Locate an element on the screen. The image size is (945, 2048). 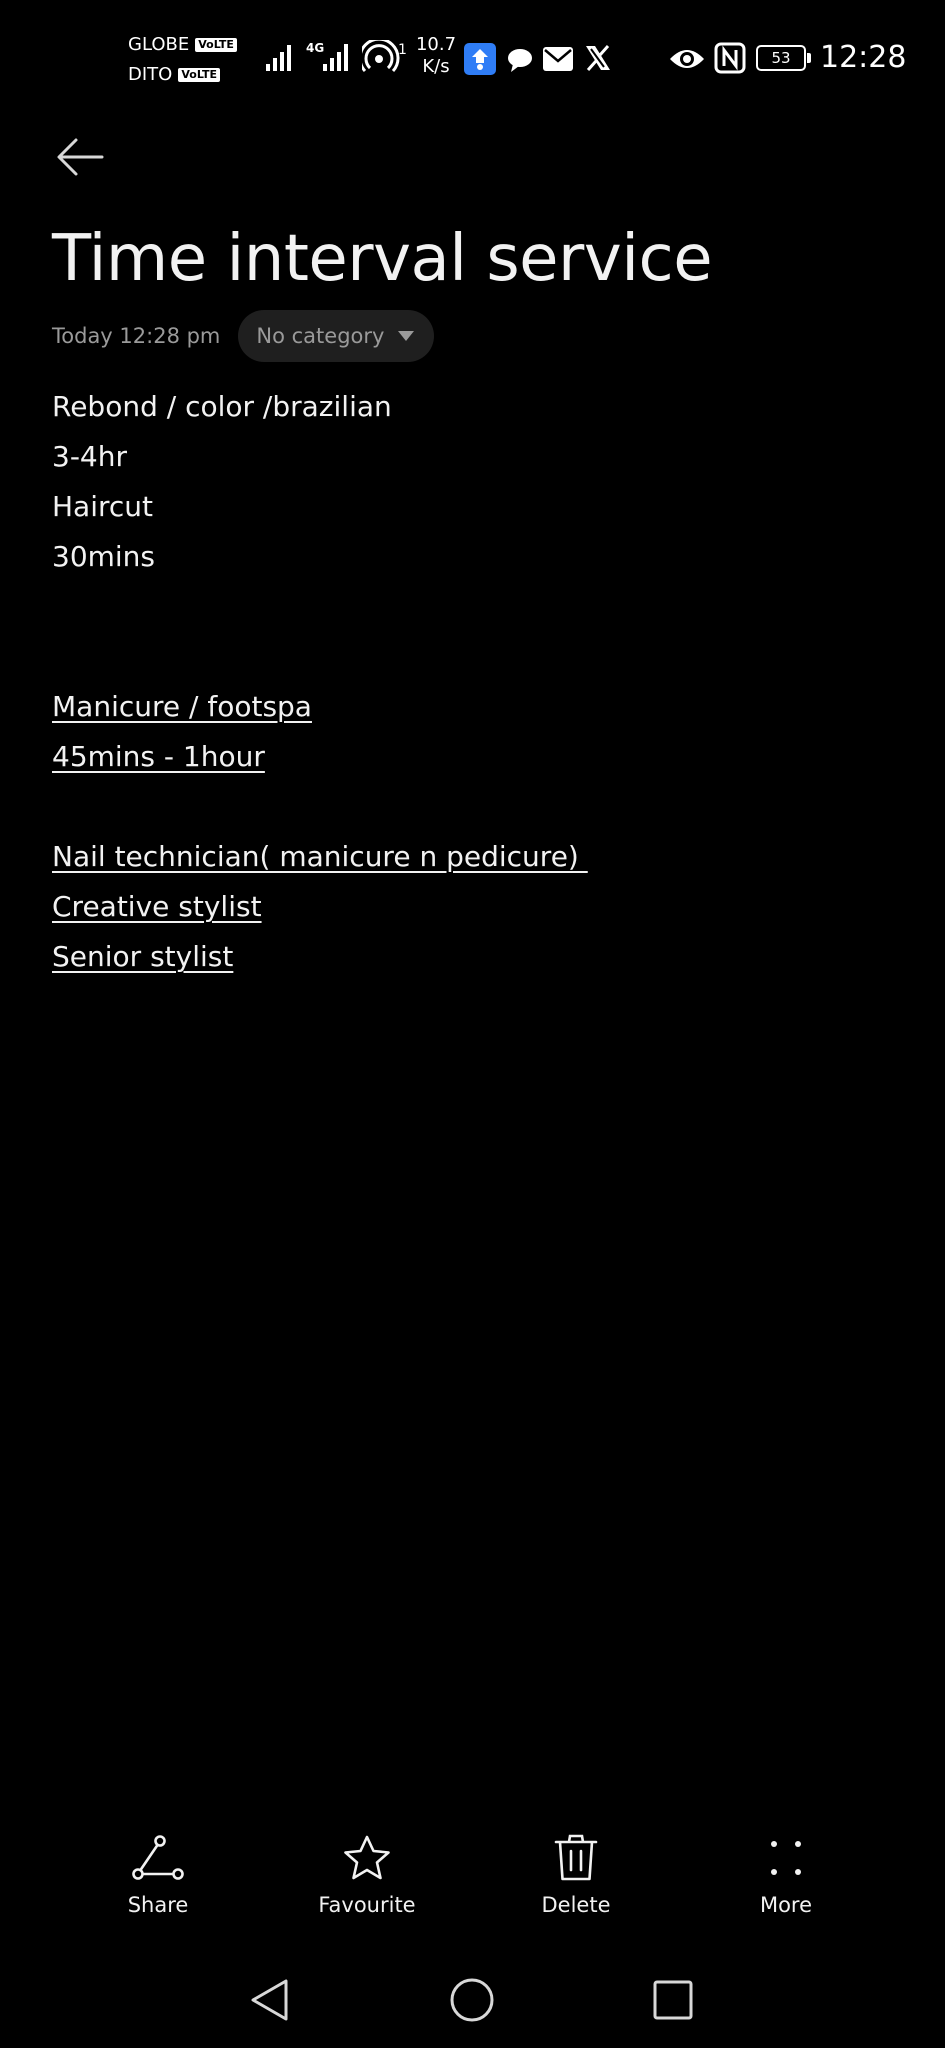
hotspot-count: 1 is located at coordinates (402, 50).